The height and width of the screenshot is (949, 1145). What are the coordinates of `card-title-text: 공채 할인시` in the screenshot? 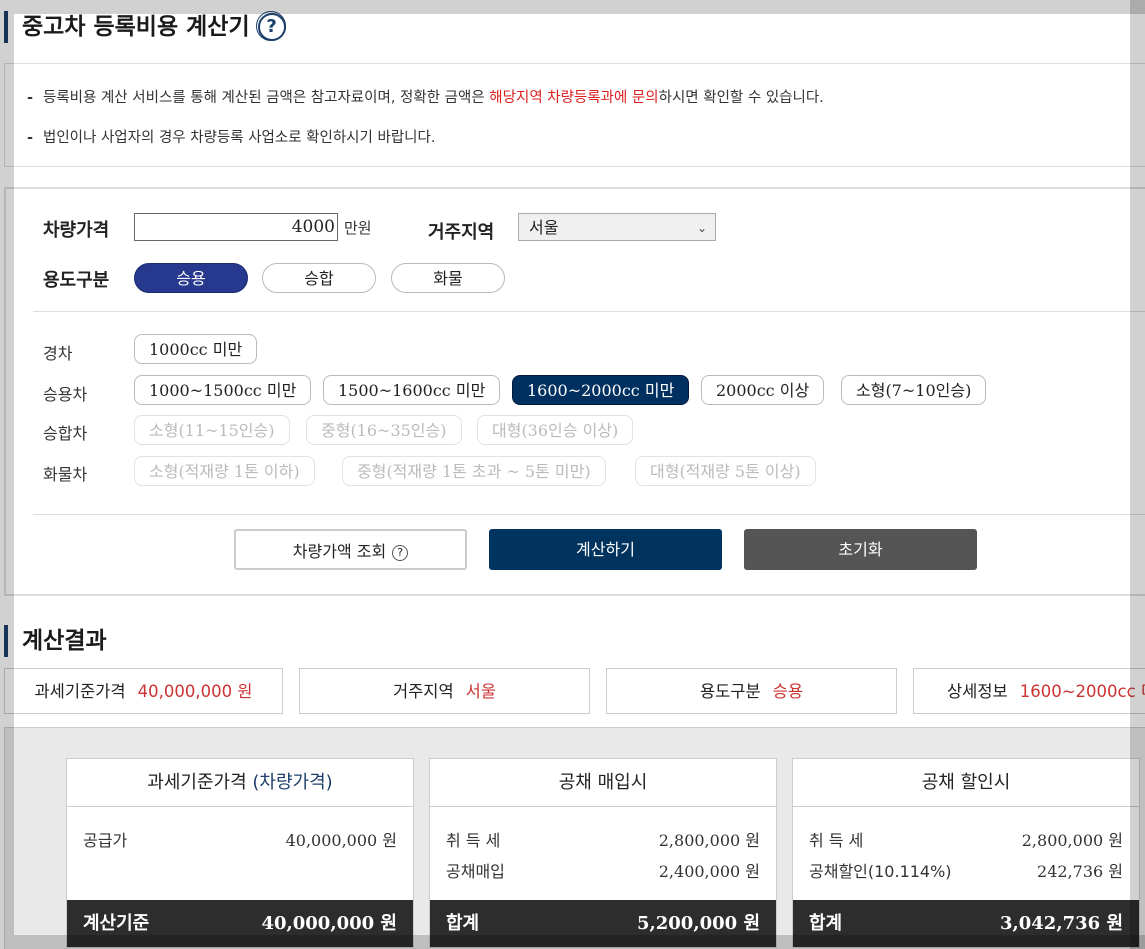 It's located at (966, 782).